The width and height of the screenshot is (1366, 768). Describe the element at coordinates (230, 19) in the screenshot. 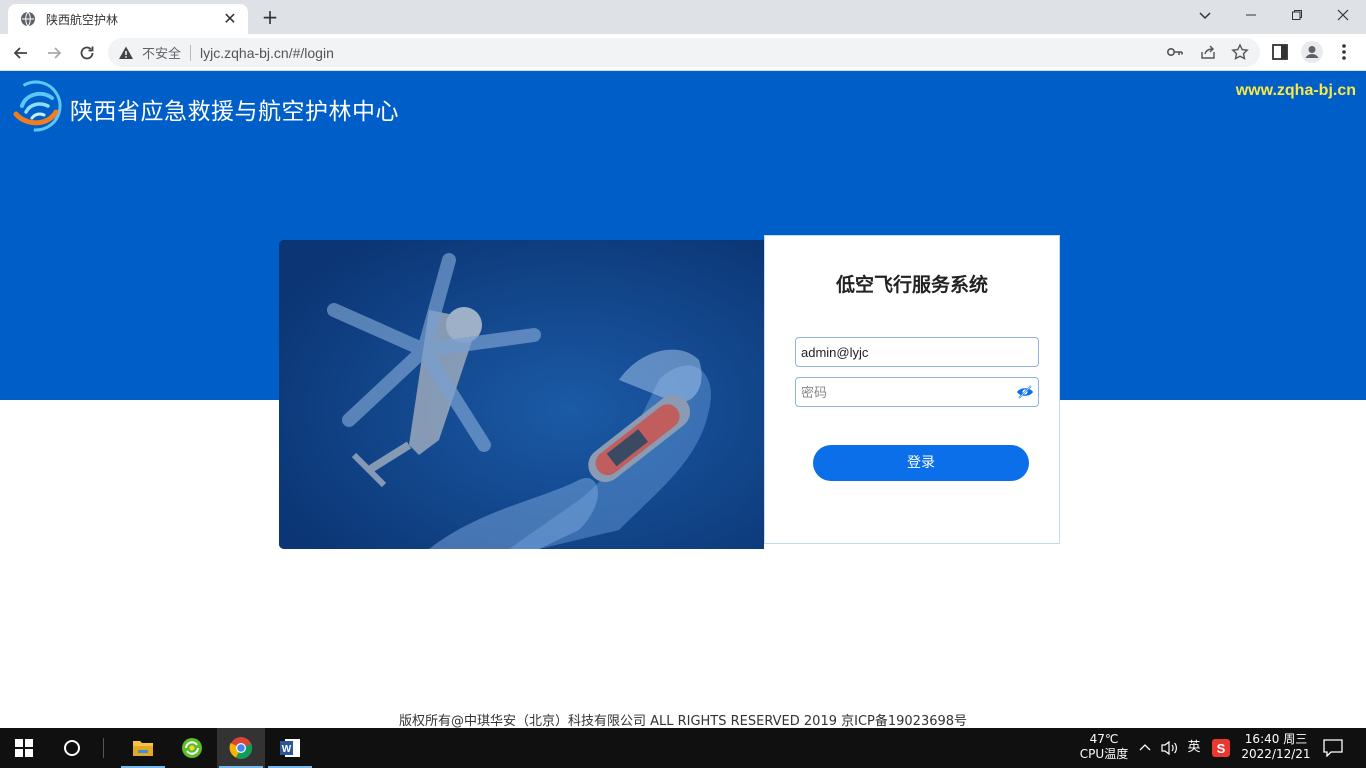

I see `close-tab-icon: ✕` at that location.